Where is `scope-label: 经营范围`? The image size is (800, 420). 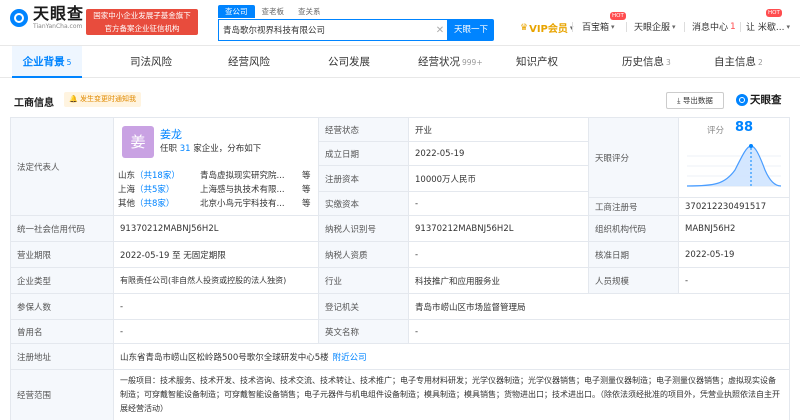
scope-label: 经营范围 is located at coordinates (62, 395).